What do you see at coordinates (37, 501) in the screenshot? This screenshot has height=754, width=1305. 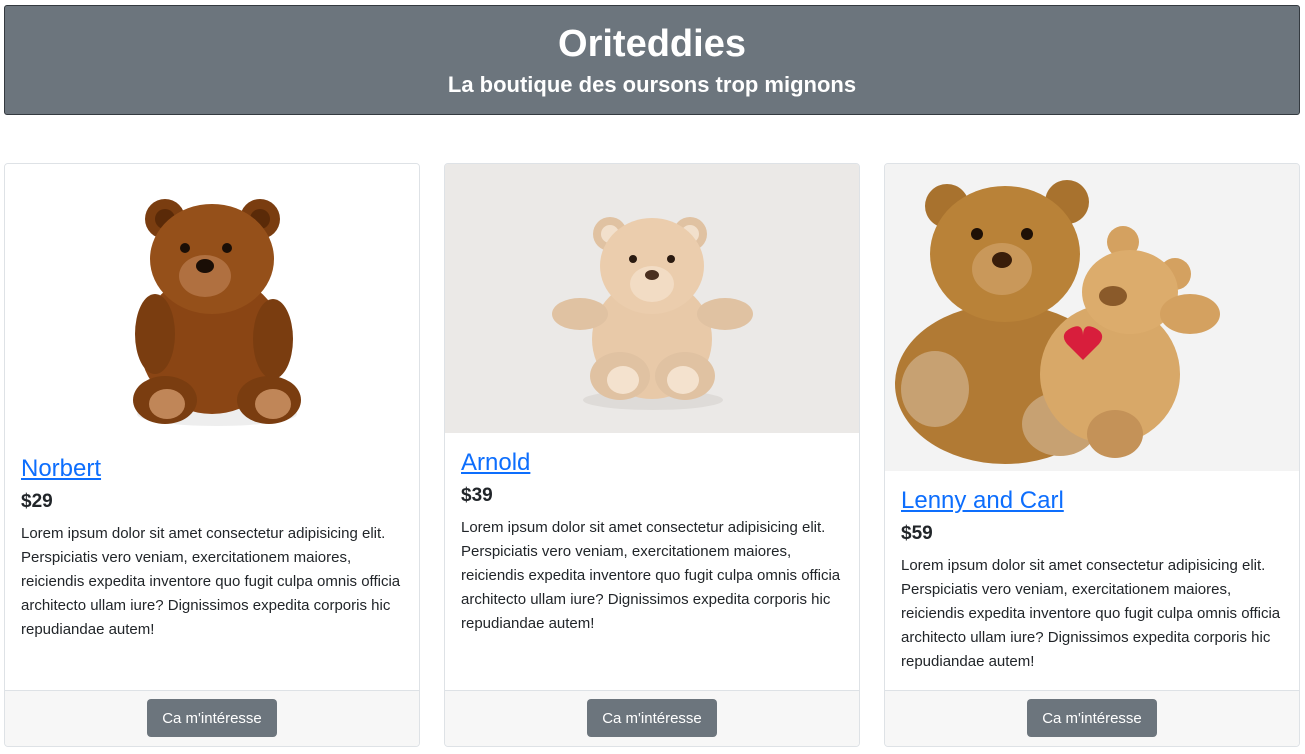 I see `product-price: $29` at bounding box center [37, 501].